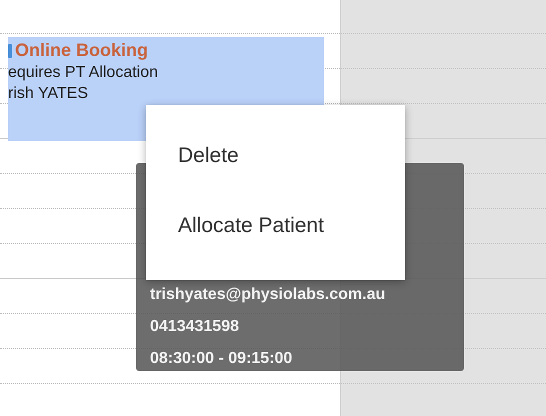 This screenshot has width=546, height=416. What do you see at coordinates (84, 73) in the screenshot?
I see `appointment-detail: equires PT Allocation` at bounding box center [84, 73].